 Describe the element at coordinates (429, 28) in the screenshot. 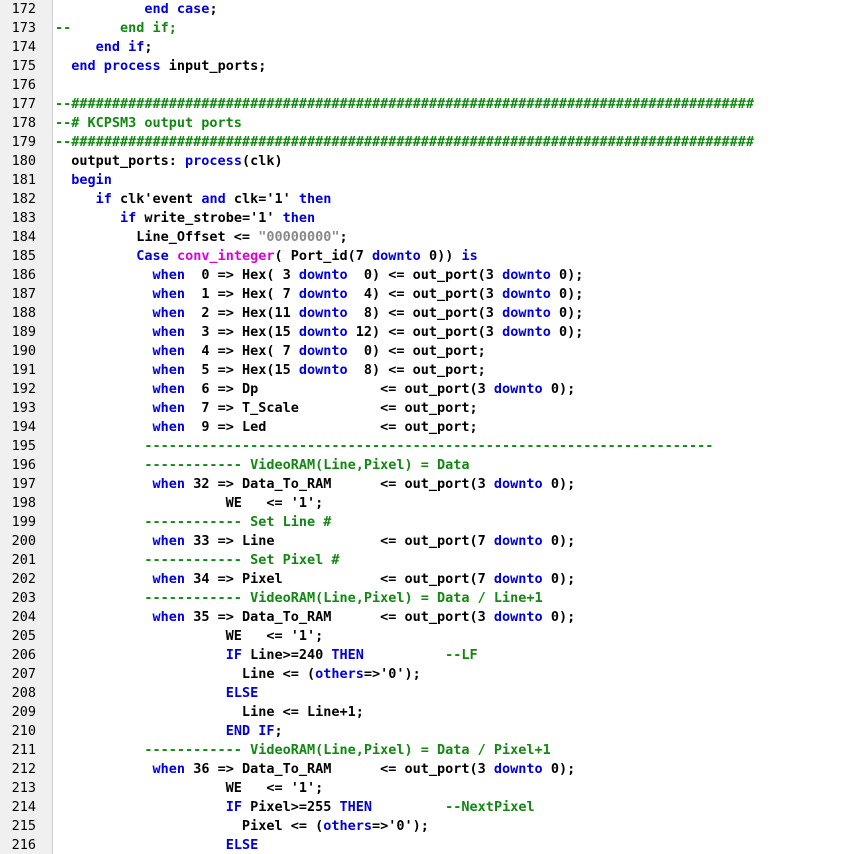

I see `code-line: 173 -- end if;` at that location.